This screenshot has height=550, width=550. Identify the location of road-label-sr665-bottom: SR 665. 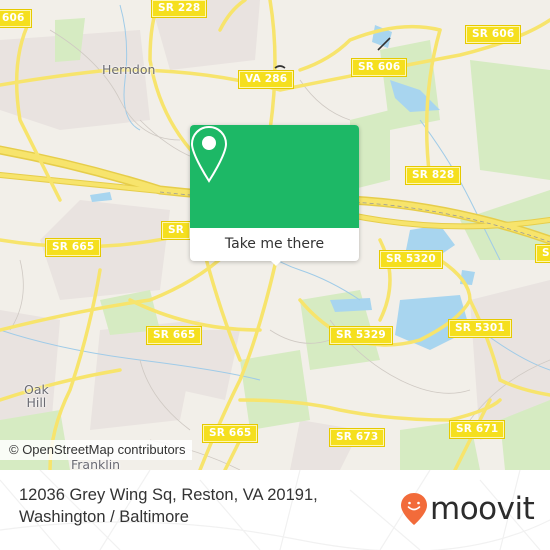
(230, 433).